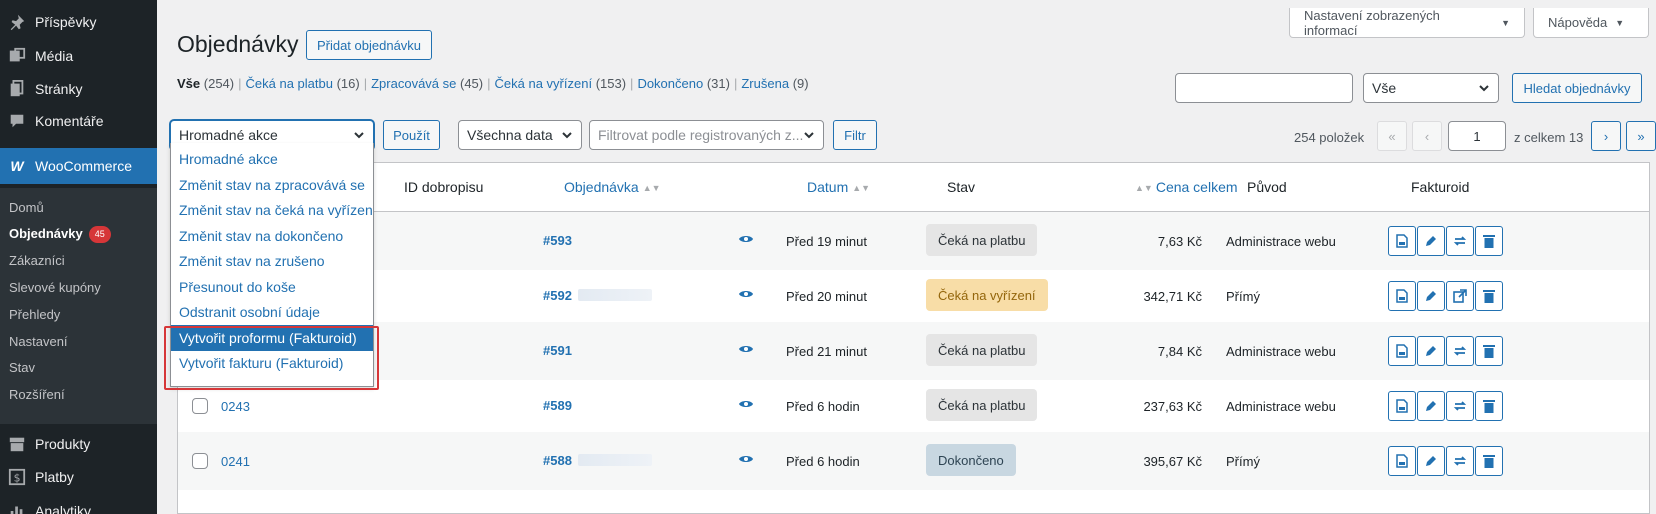 This screenshot has width=1656, height=514. I want to click on screen-options-toggle: Nastavení zobrazených informací ▼, so click(1407, 23).